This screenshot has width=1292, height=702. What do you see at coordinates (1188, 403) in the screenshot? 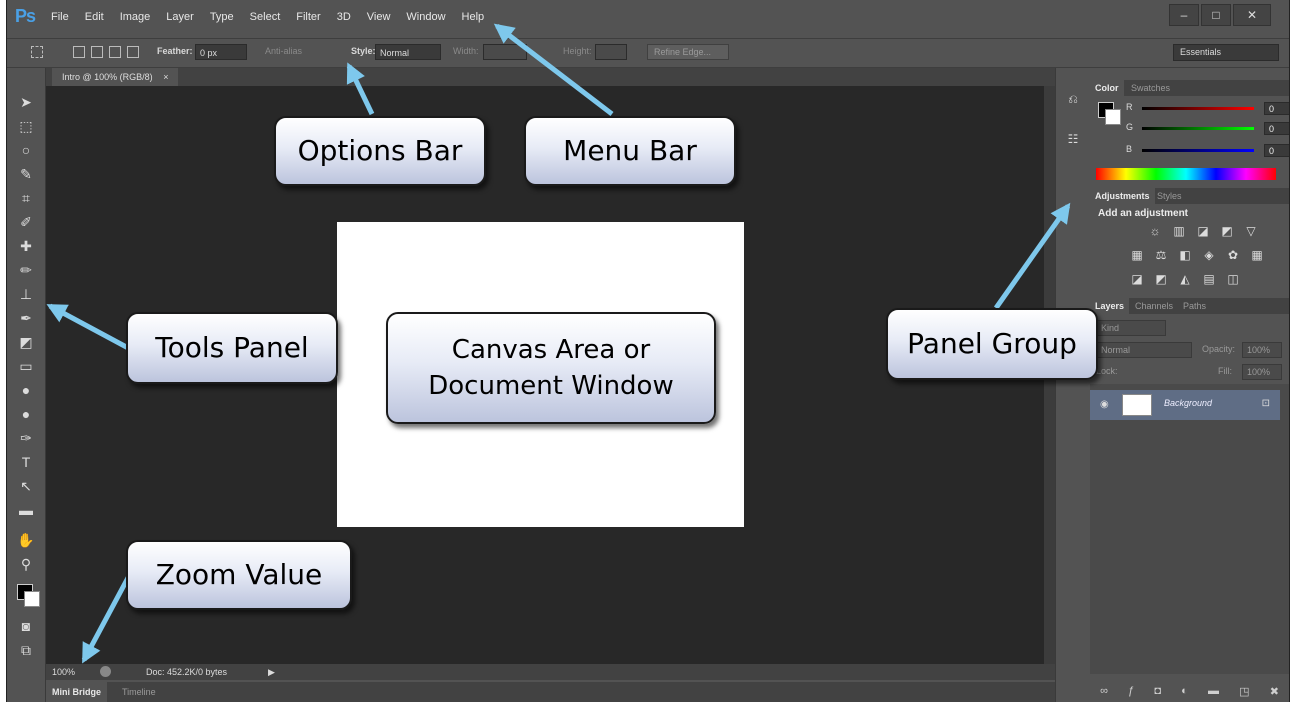
I see `layer-name: Background` at bounding box center [1188, 403].